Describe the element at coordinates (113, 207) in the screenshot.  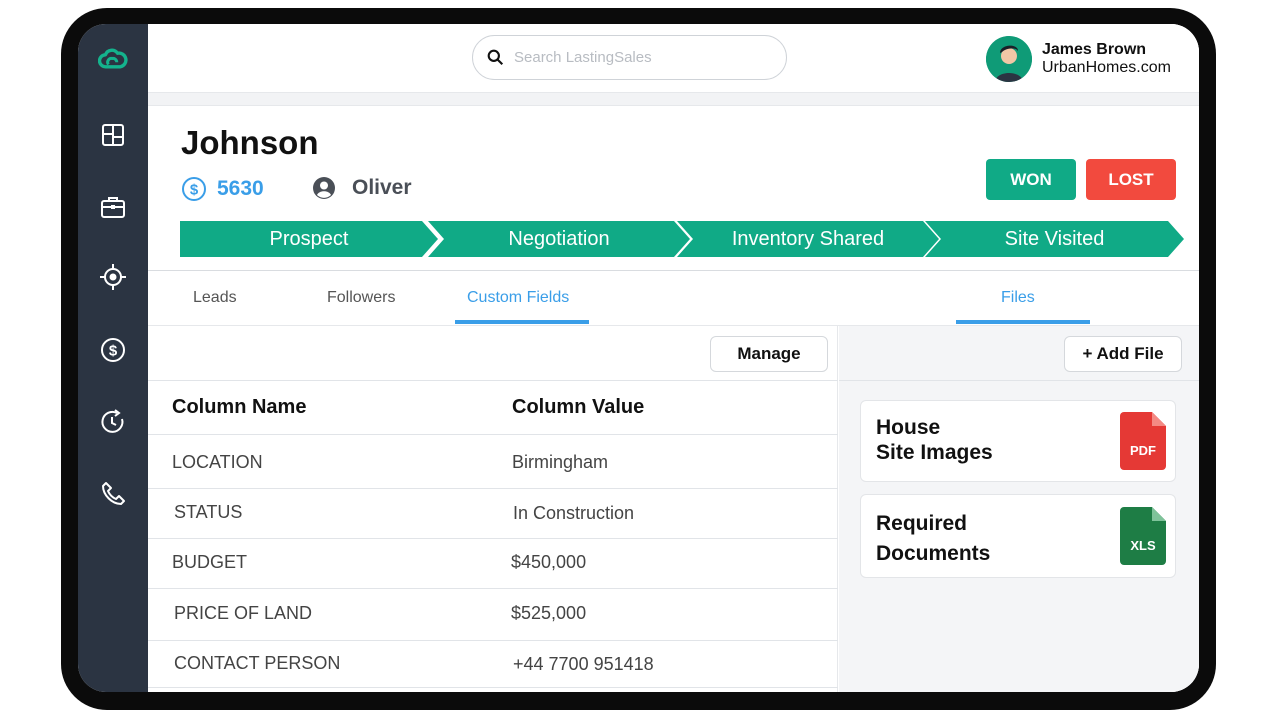
I see `briefcase-icon` at that location.